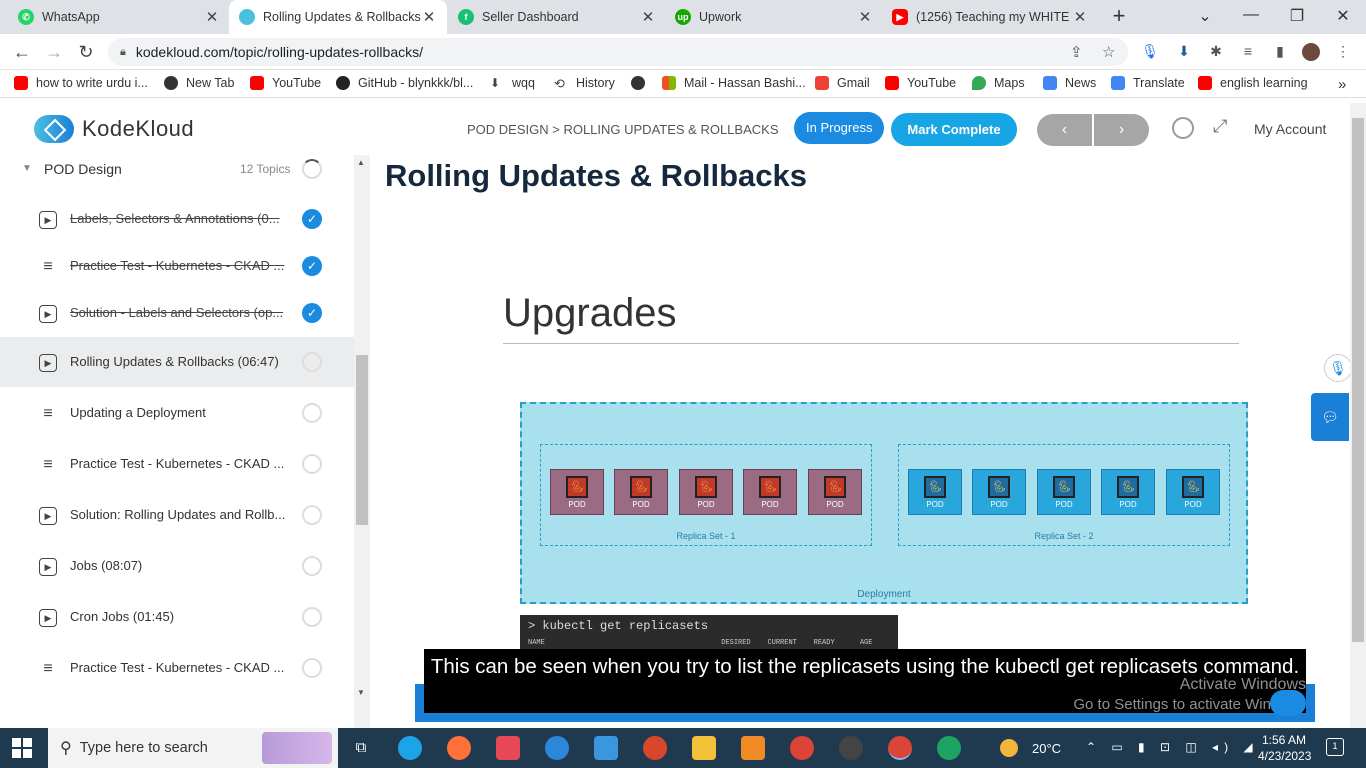  I want to click on more-bookmarks-icon: », so click(1342, 84).